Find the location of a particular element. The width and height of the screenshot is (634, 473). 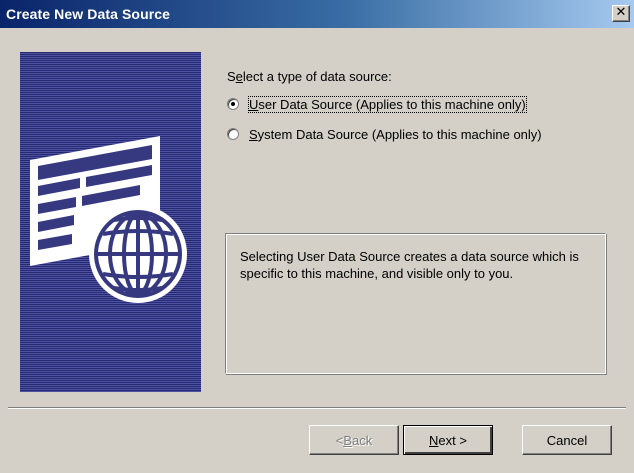

radio-selected-icon is located at coordinates (233, 104).